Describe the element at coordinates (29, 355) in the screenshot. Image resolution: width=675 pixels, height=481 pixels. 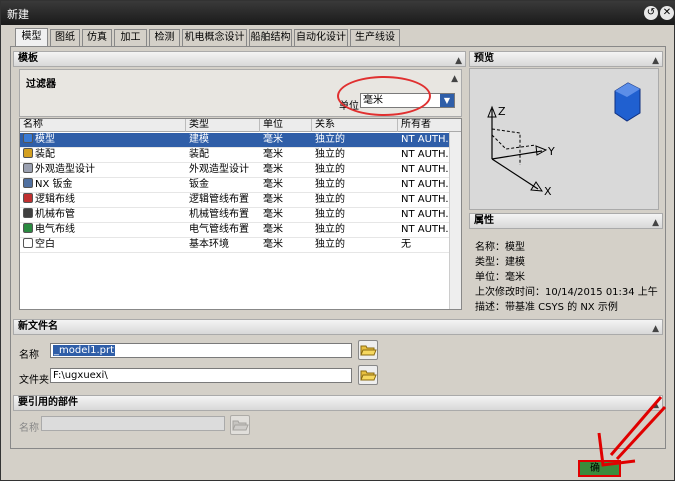
I see `file-name-label: 名称` at that location.